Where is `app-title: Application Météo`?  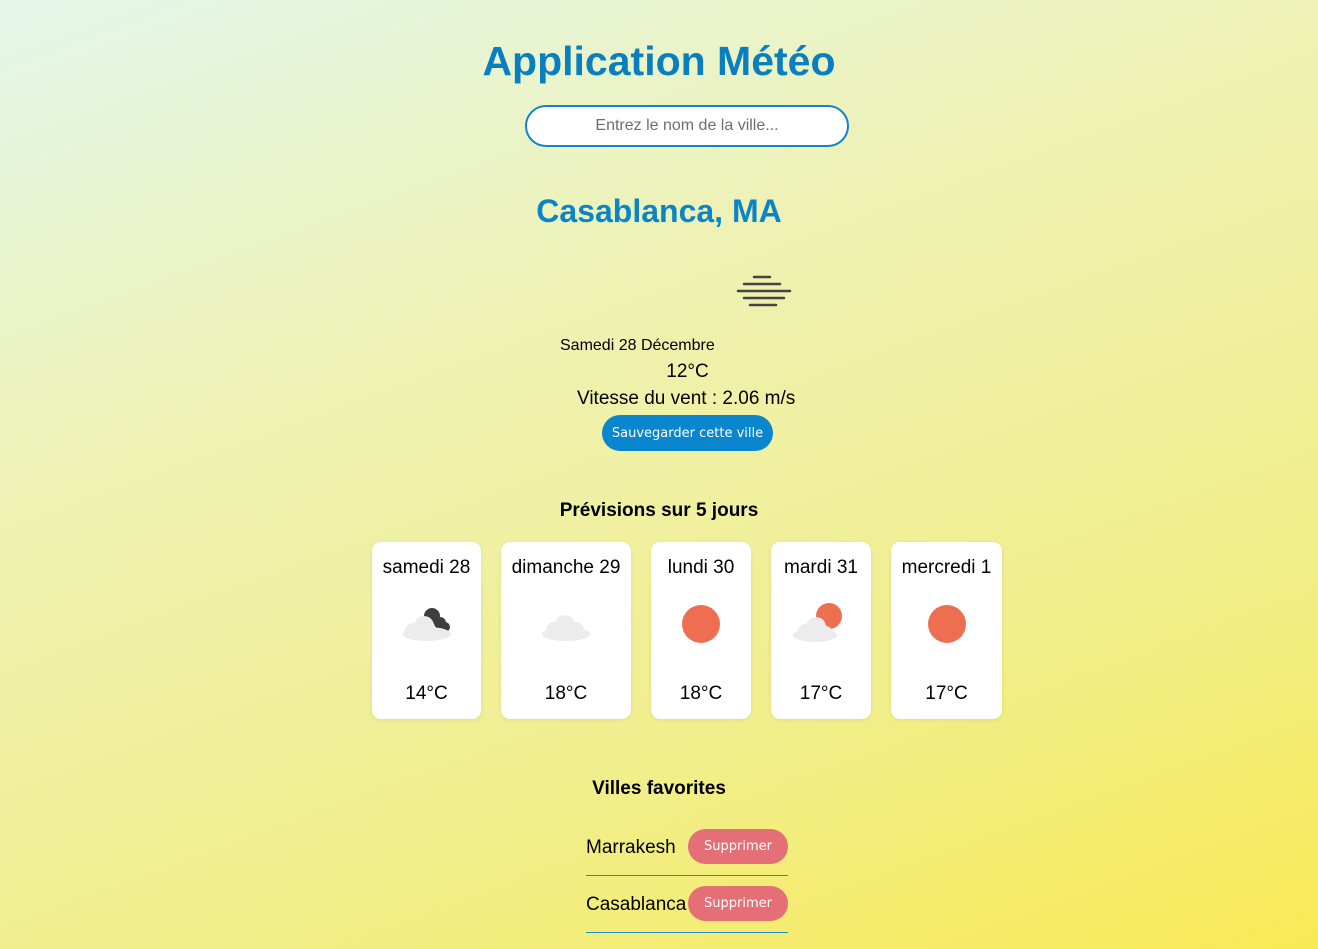
app-title: Application Météo is located at coordinates (659, 61).